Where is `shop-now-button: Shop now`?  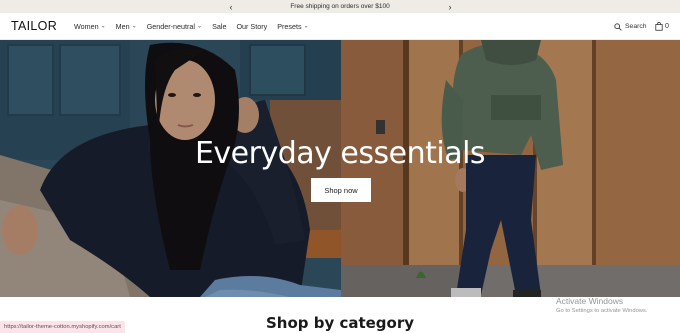
shop-now-button: Shop now is located at coordinates (341, 190).